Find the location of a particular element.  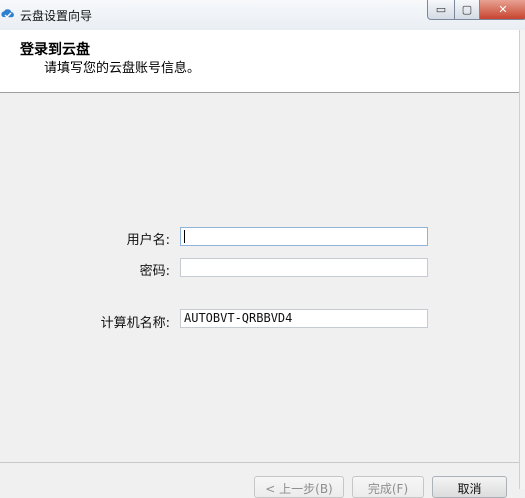

minimize-icon: ▭ is located at coordinates (441, 9).